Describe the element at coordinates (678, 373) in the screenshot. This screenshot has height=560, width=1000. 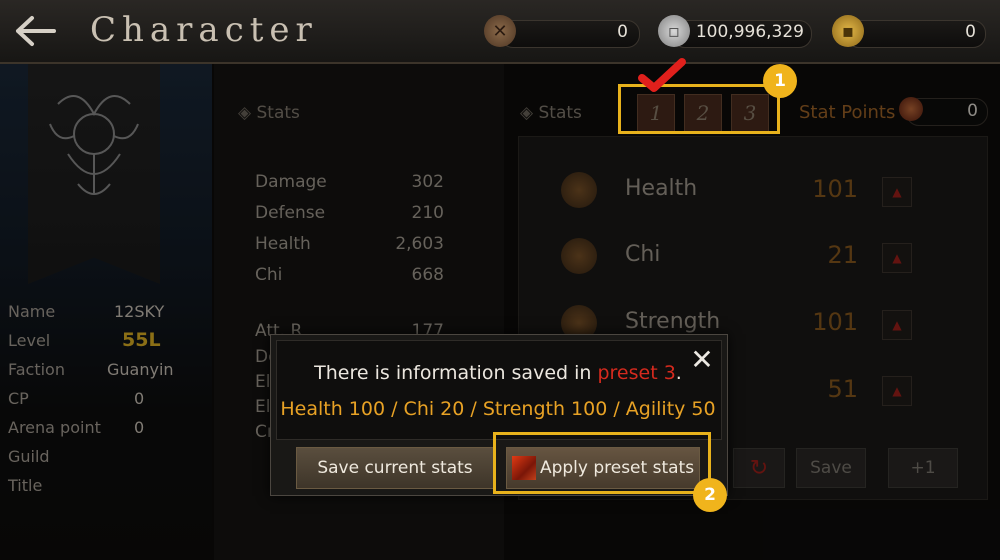
I see `dialog-message-suffix: .` at that location.